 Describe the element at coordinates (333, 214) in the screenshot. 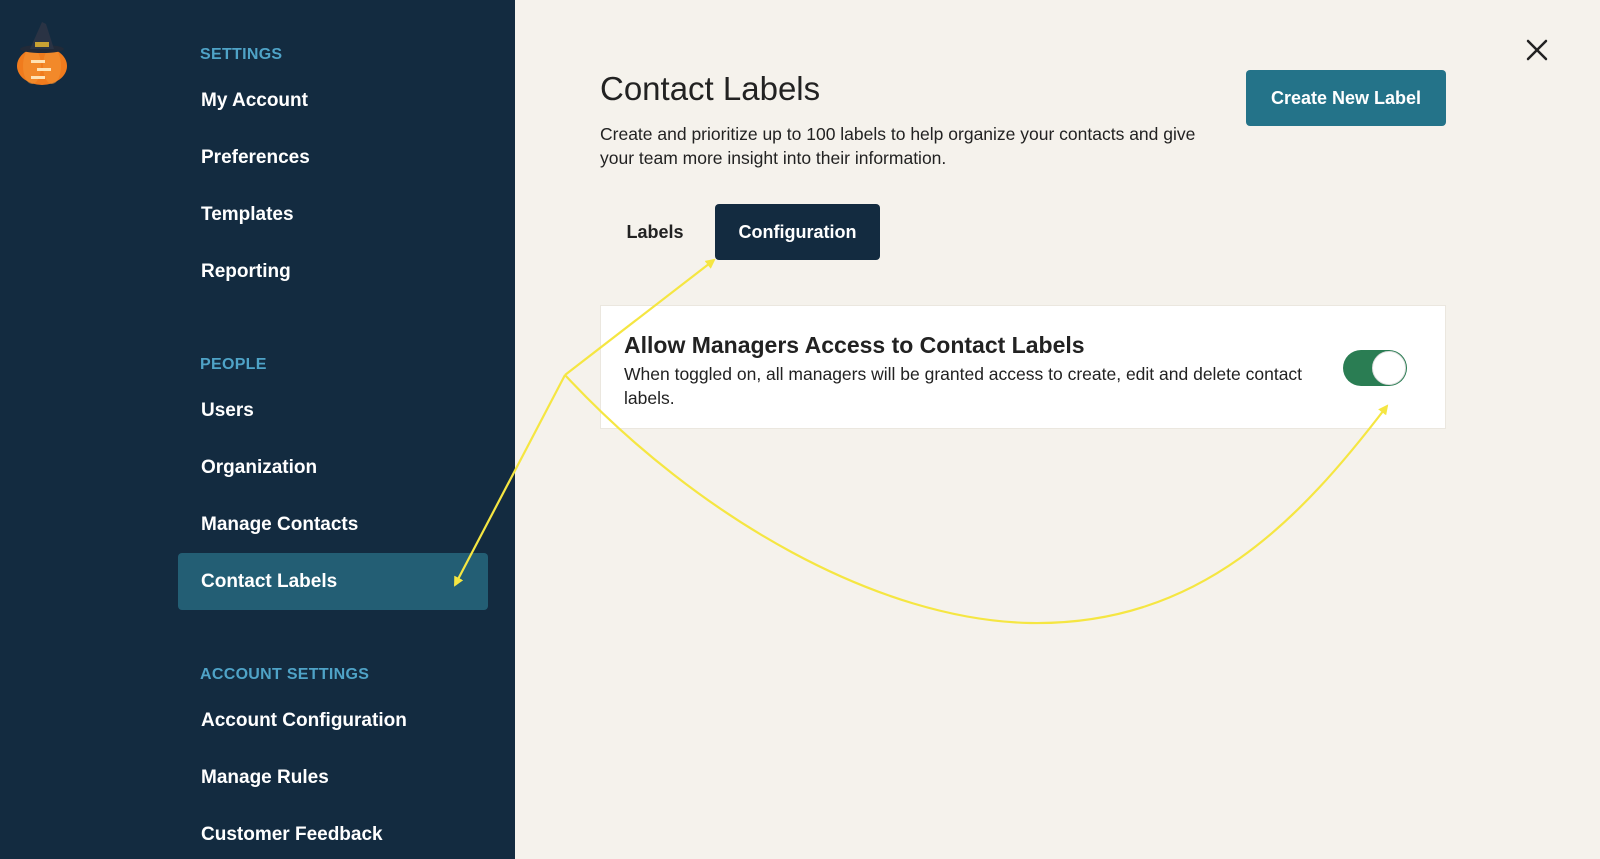

I see `sidebar-item-templates: Templates` at that location.